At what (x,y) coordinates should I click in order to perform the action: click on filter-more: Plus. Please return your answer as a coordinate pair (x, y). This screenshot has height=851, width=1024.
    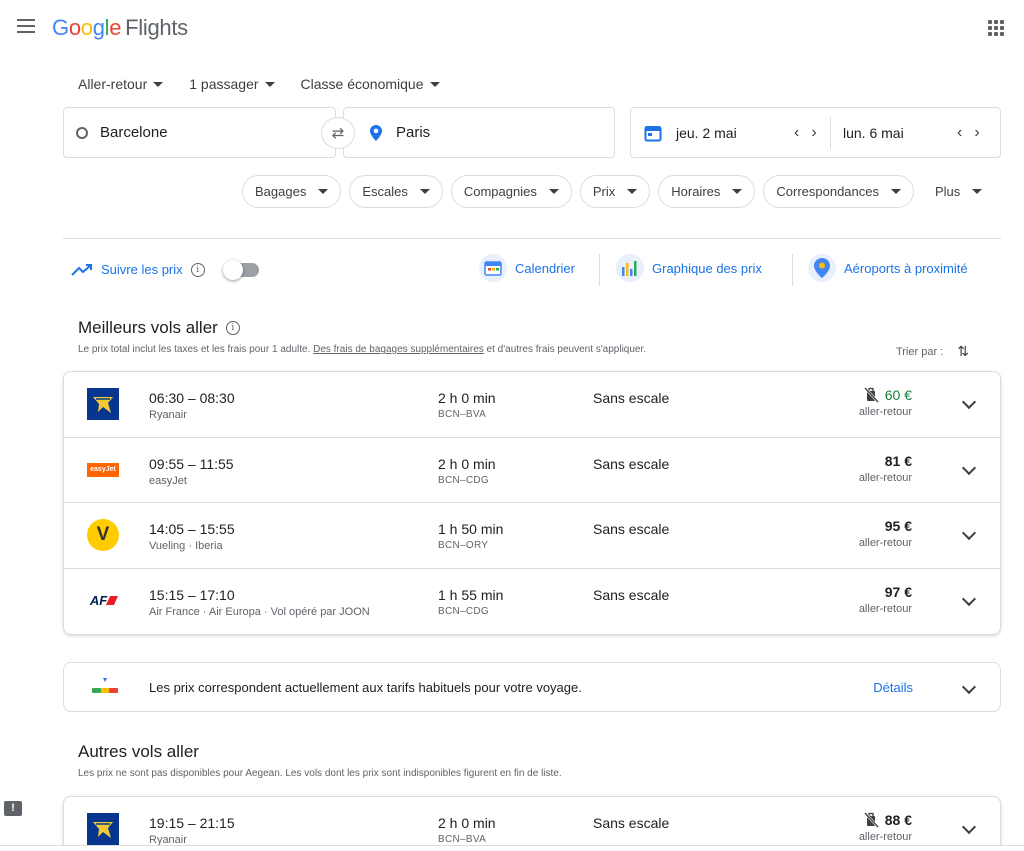
    Looking at the image, I should click on (955, 191).